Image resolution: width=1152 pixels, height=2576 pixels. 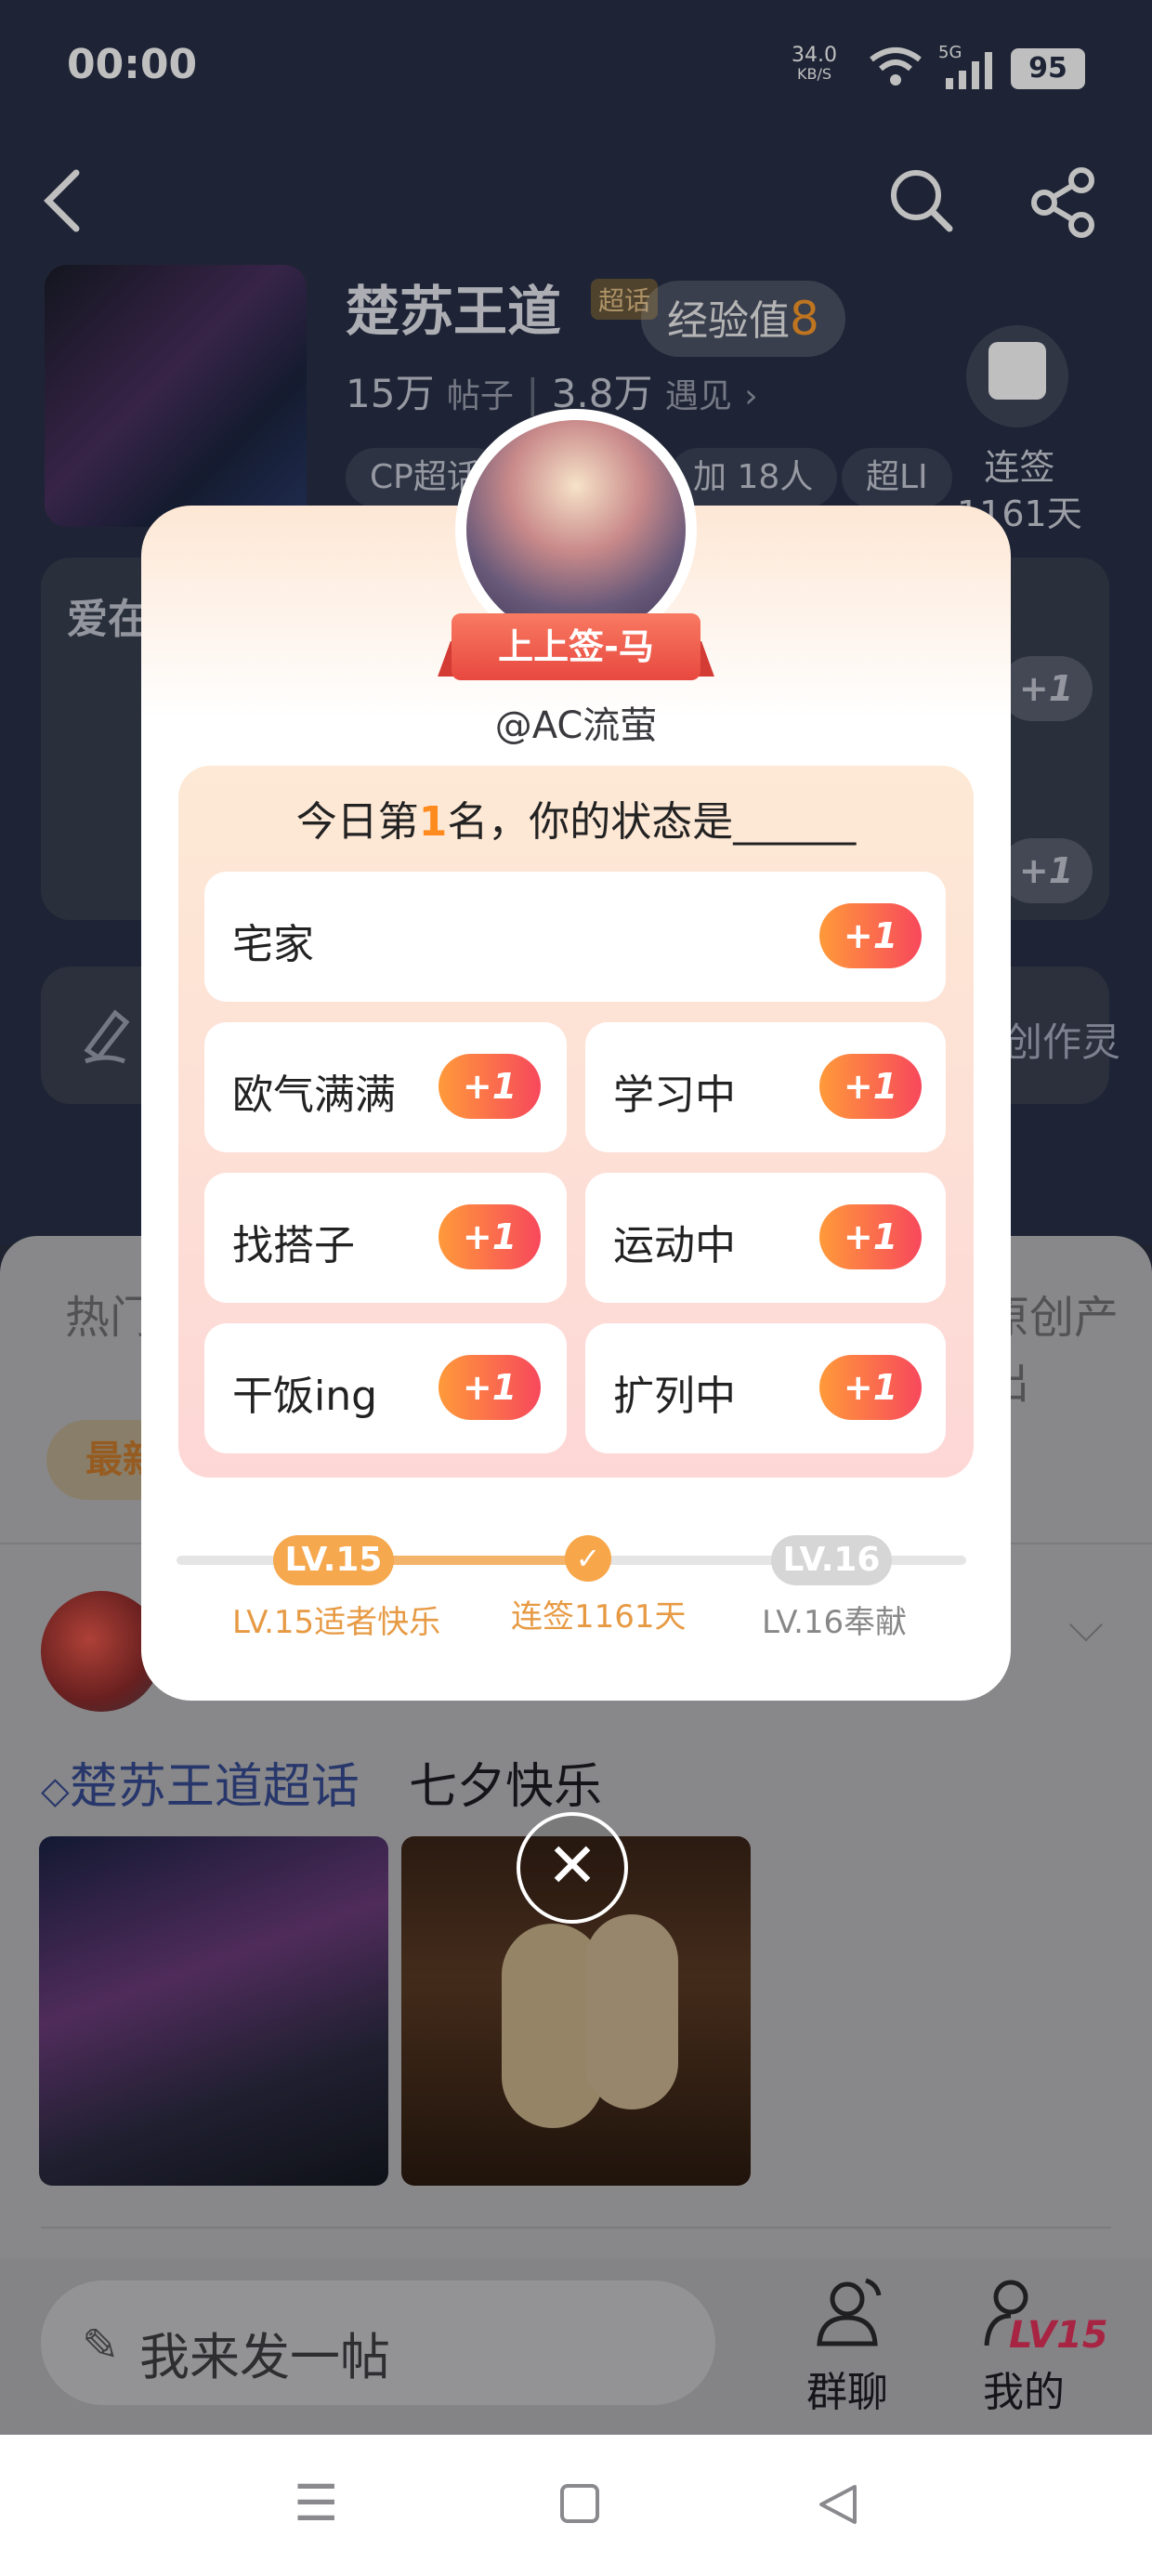 I want to click on menu-icon: ☰, so click(x=316, y=2503).